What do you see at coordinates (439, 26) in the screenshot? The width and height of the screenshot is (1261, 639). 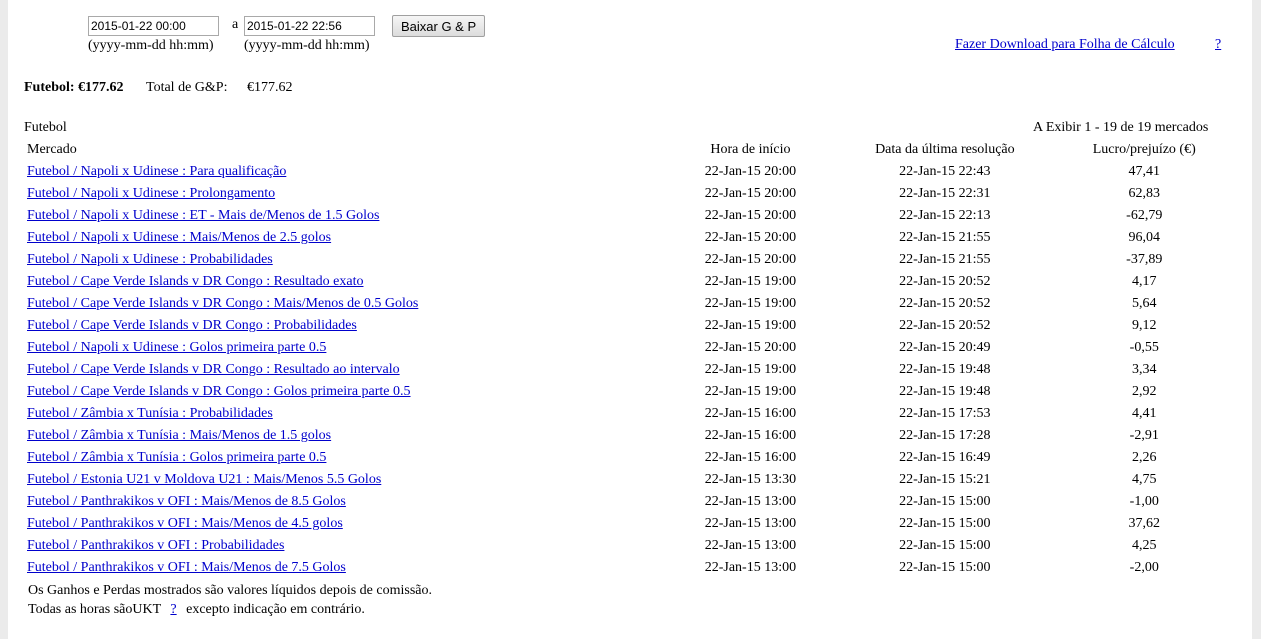 I see `download-pl-button: Baixar G & P` at bounding box center [439, 26].